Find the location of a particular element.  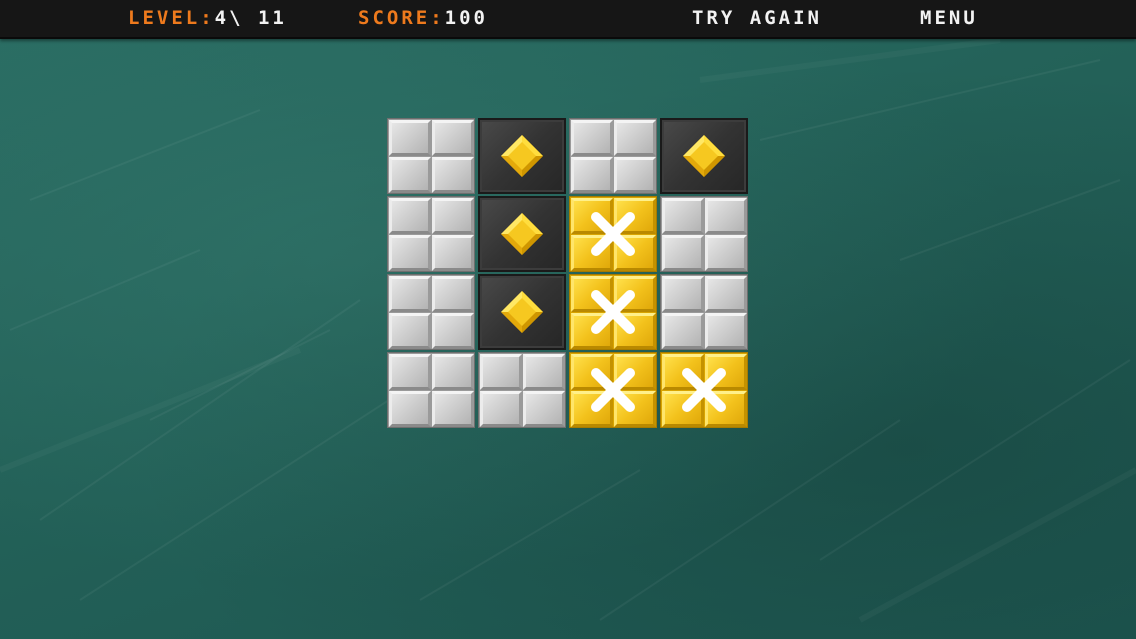

score-display: SCORE:100 is located at coordinates (423, 18).